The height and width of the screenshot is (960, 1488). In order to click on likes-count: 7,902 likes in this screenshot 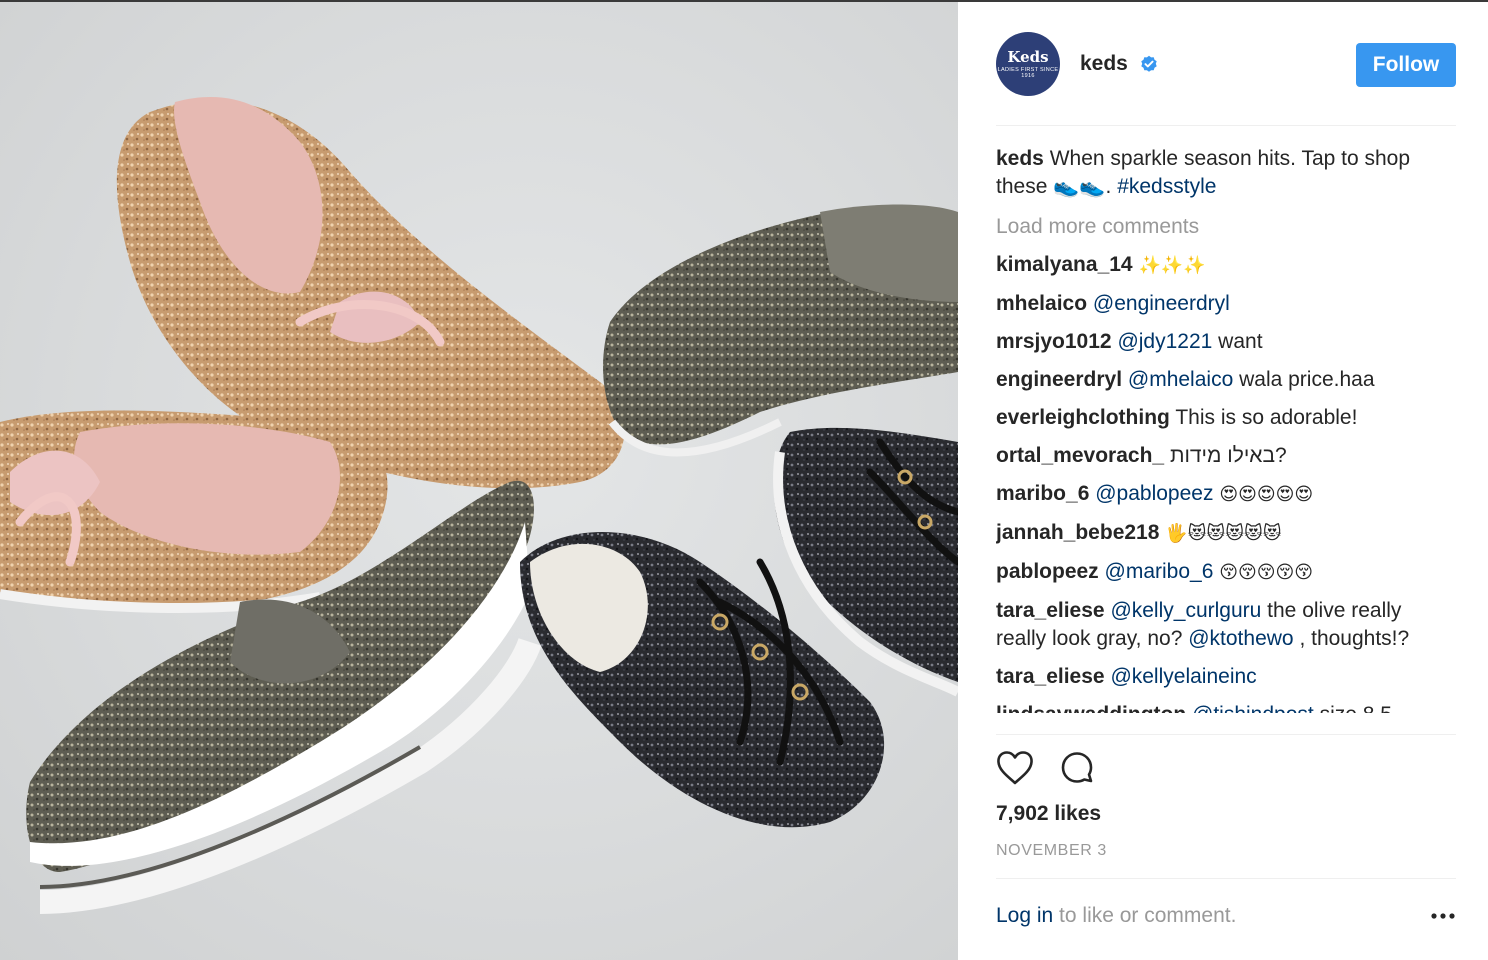, I will do `click(1048, 814)`.